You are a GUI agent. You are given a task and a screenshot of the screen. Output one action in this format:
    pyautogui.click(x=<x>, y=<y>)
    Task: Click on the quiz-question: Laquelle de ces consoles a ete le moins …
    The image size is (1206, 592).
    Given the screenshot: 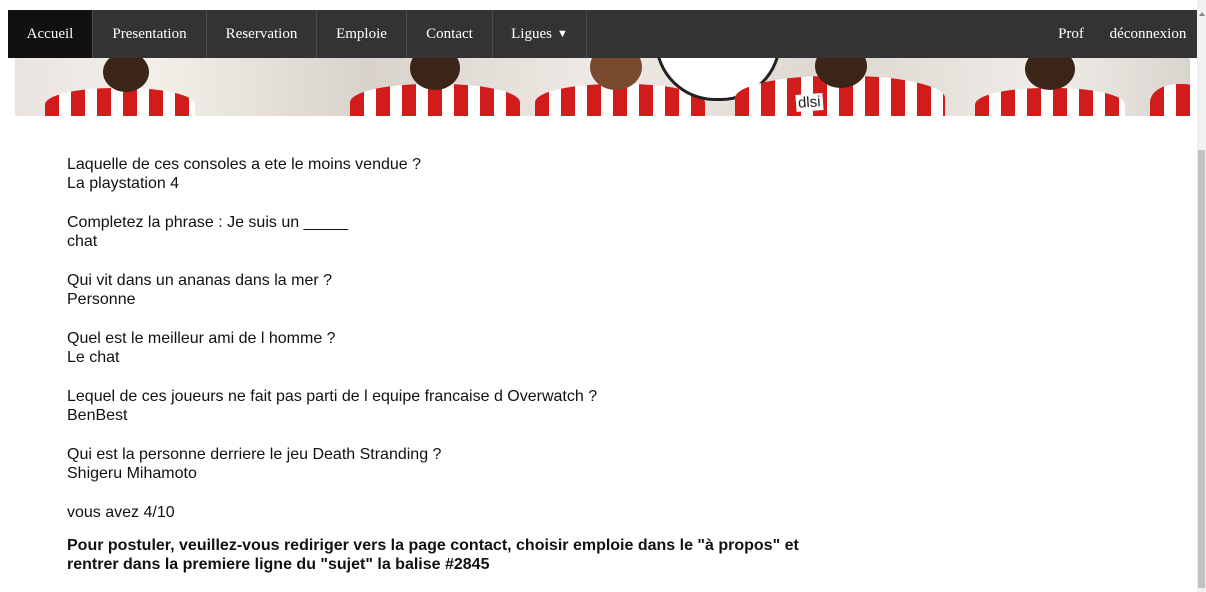 What is the action you would take?
    pyautogui.click(x=244, y=164)
    